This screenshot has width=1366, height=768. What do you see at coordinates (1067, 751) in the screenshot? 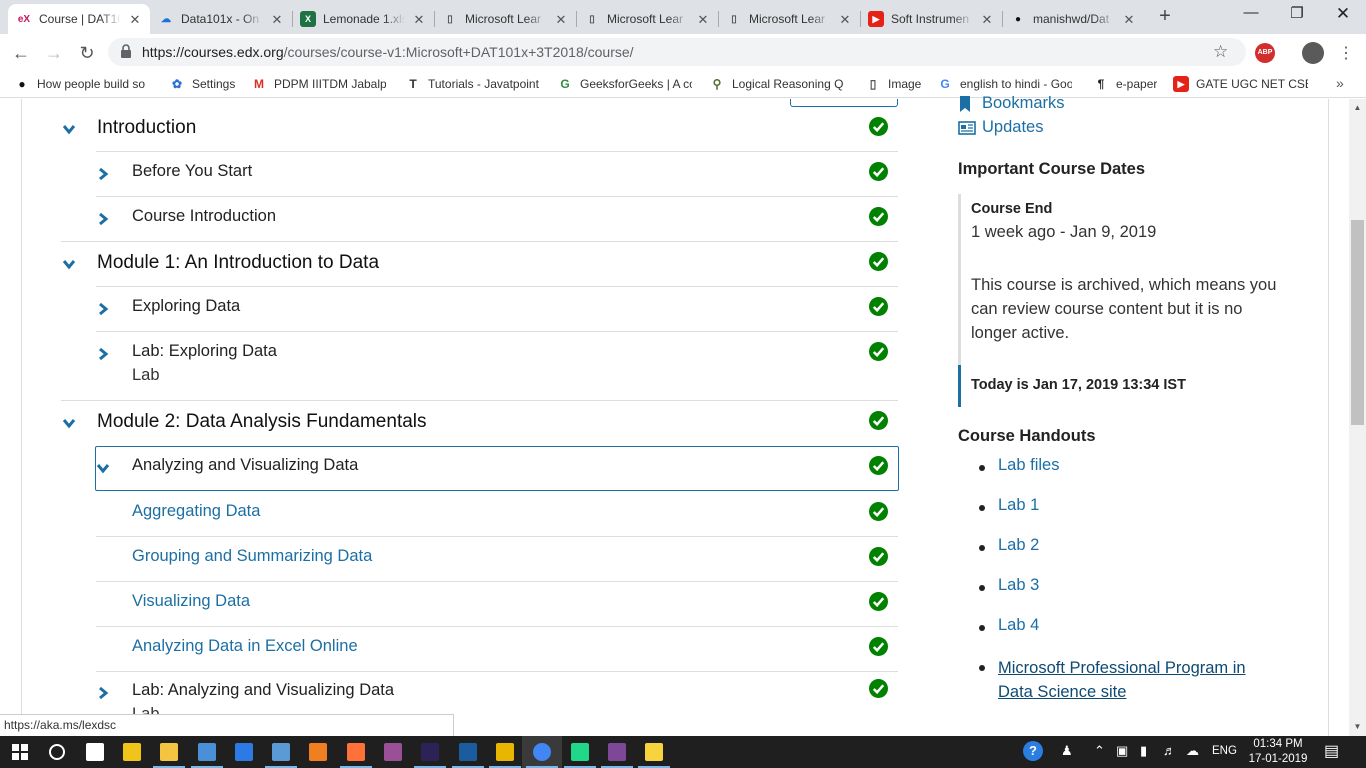
I see `people-icon: ♟` at bounding box center [1067, 751].